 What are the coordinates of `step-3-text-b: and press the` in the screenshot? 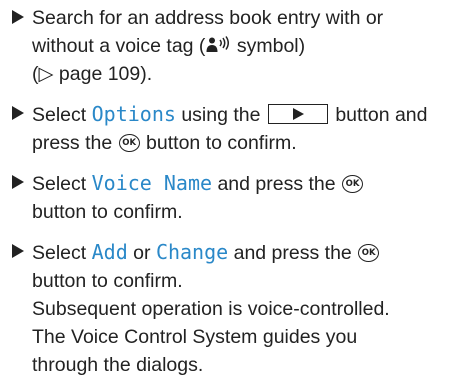 It's located at (277, 184).